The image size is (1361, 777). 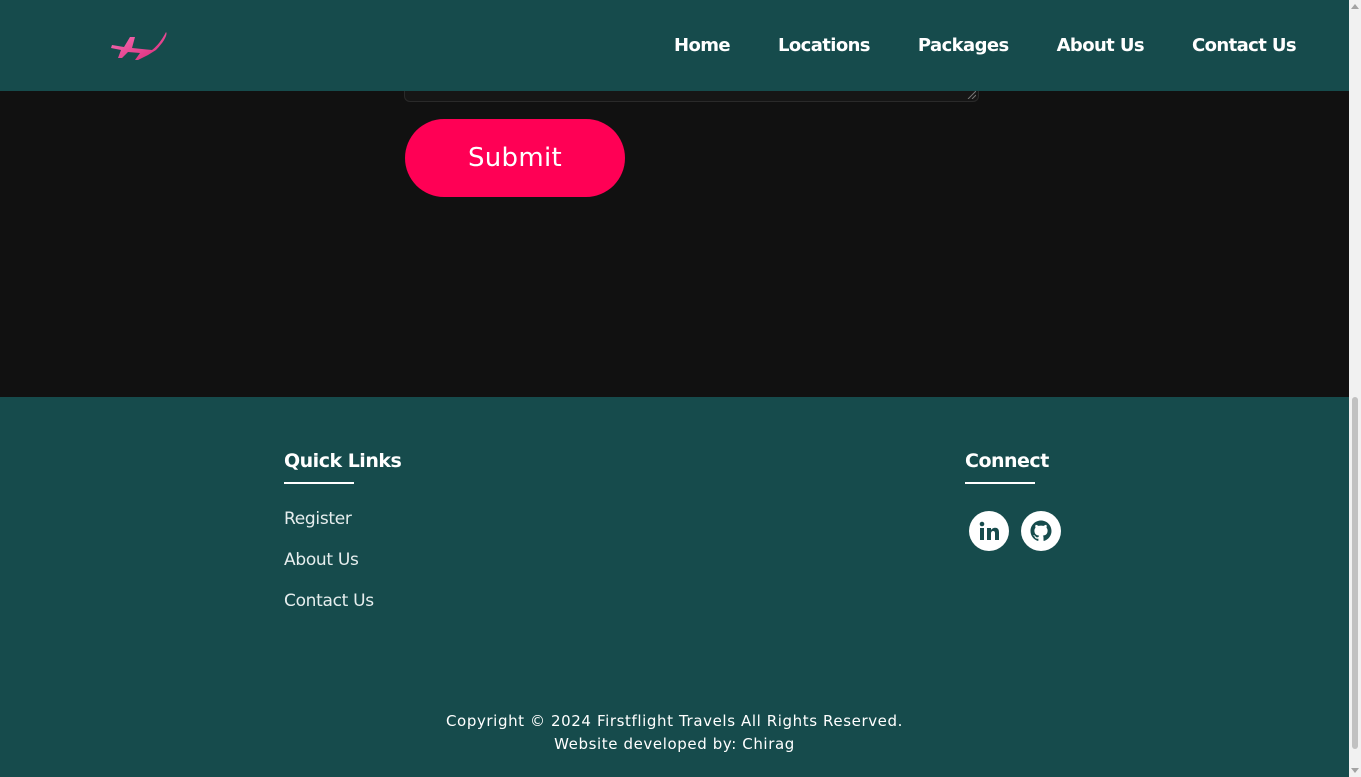 I want to click on linkedin-icon, so click(x=989, y=530).